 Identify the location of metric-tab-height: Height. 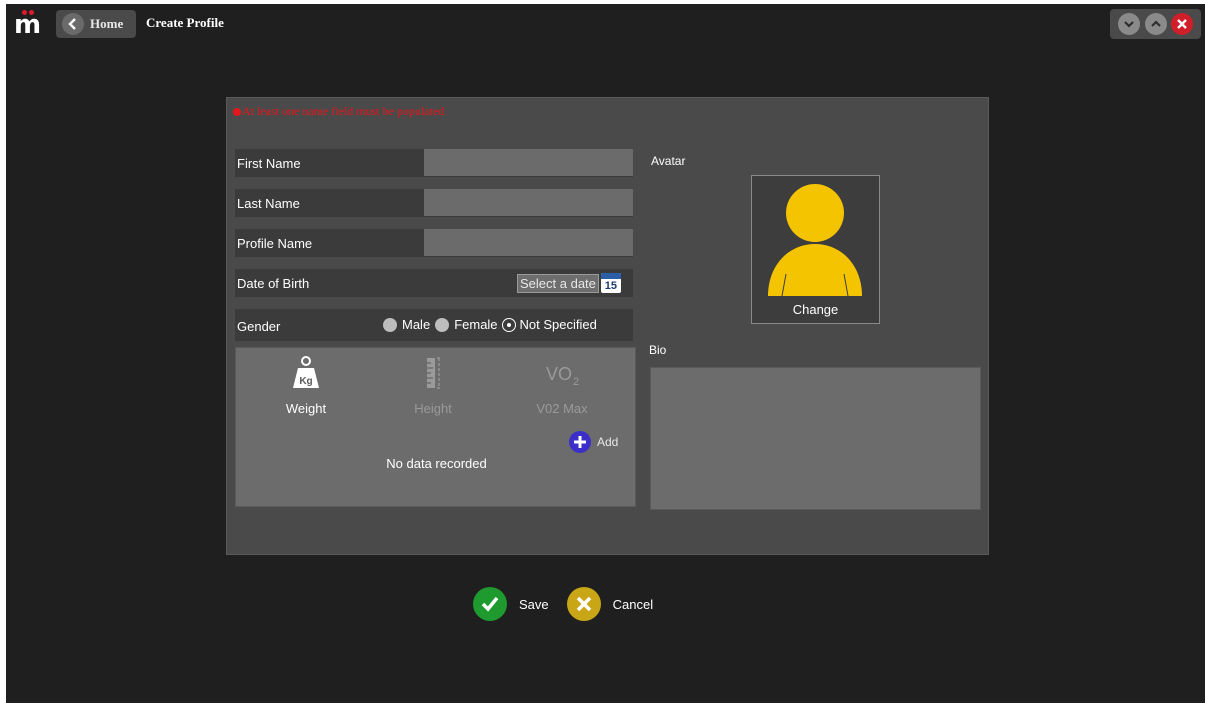
(433, 386).